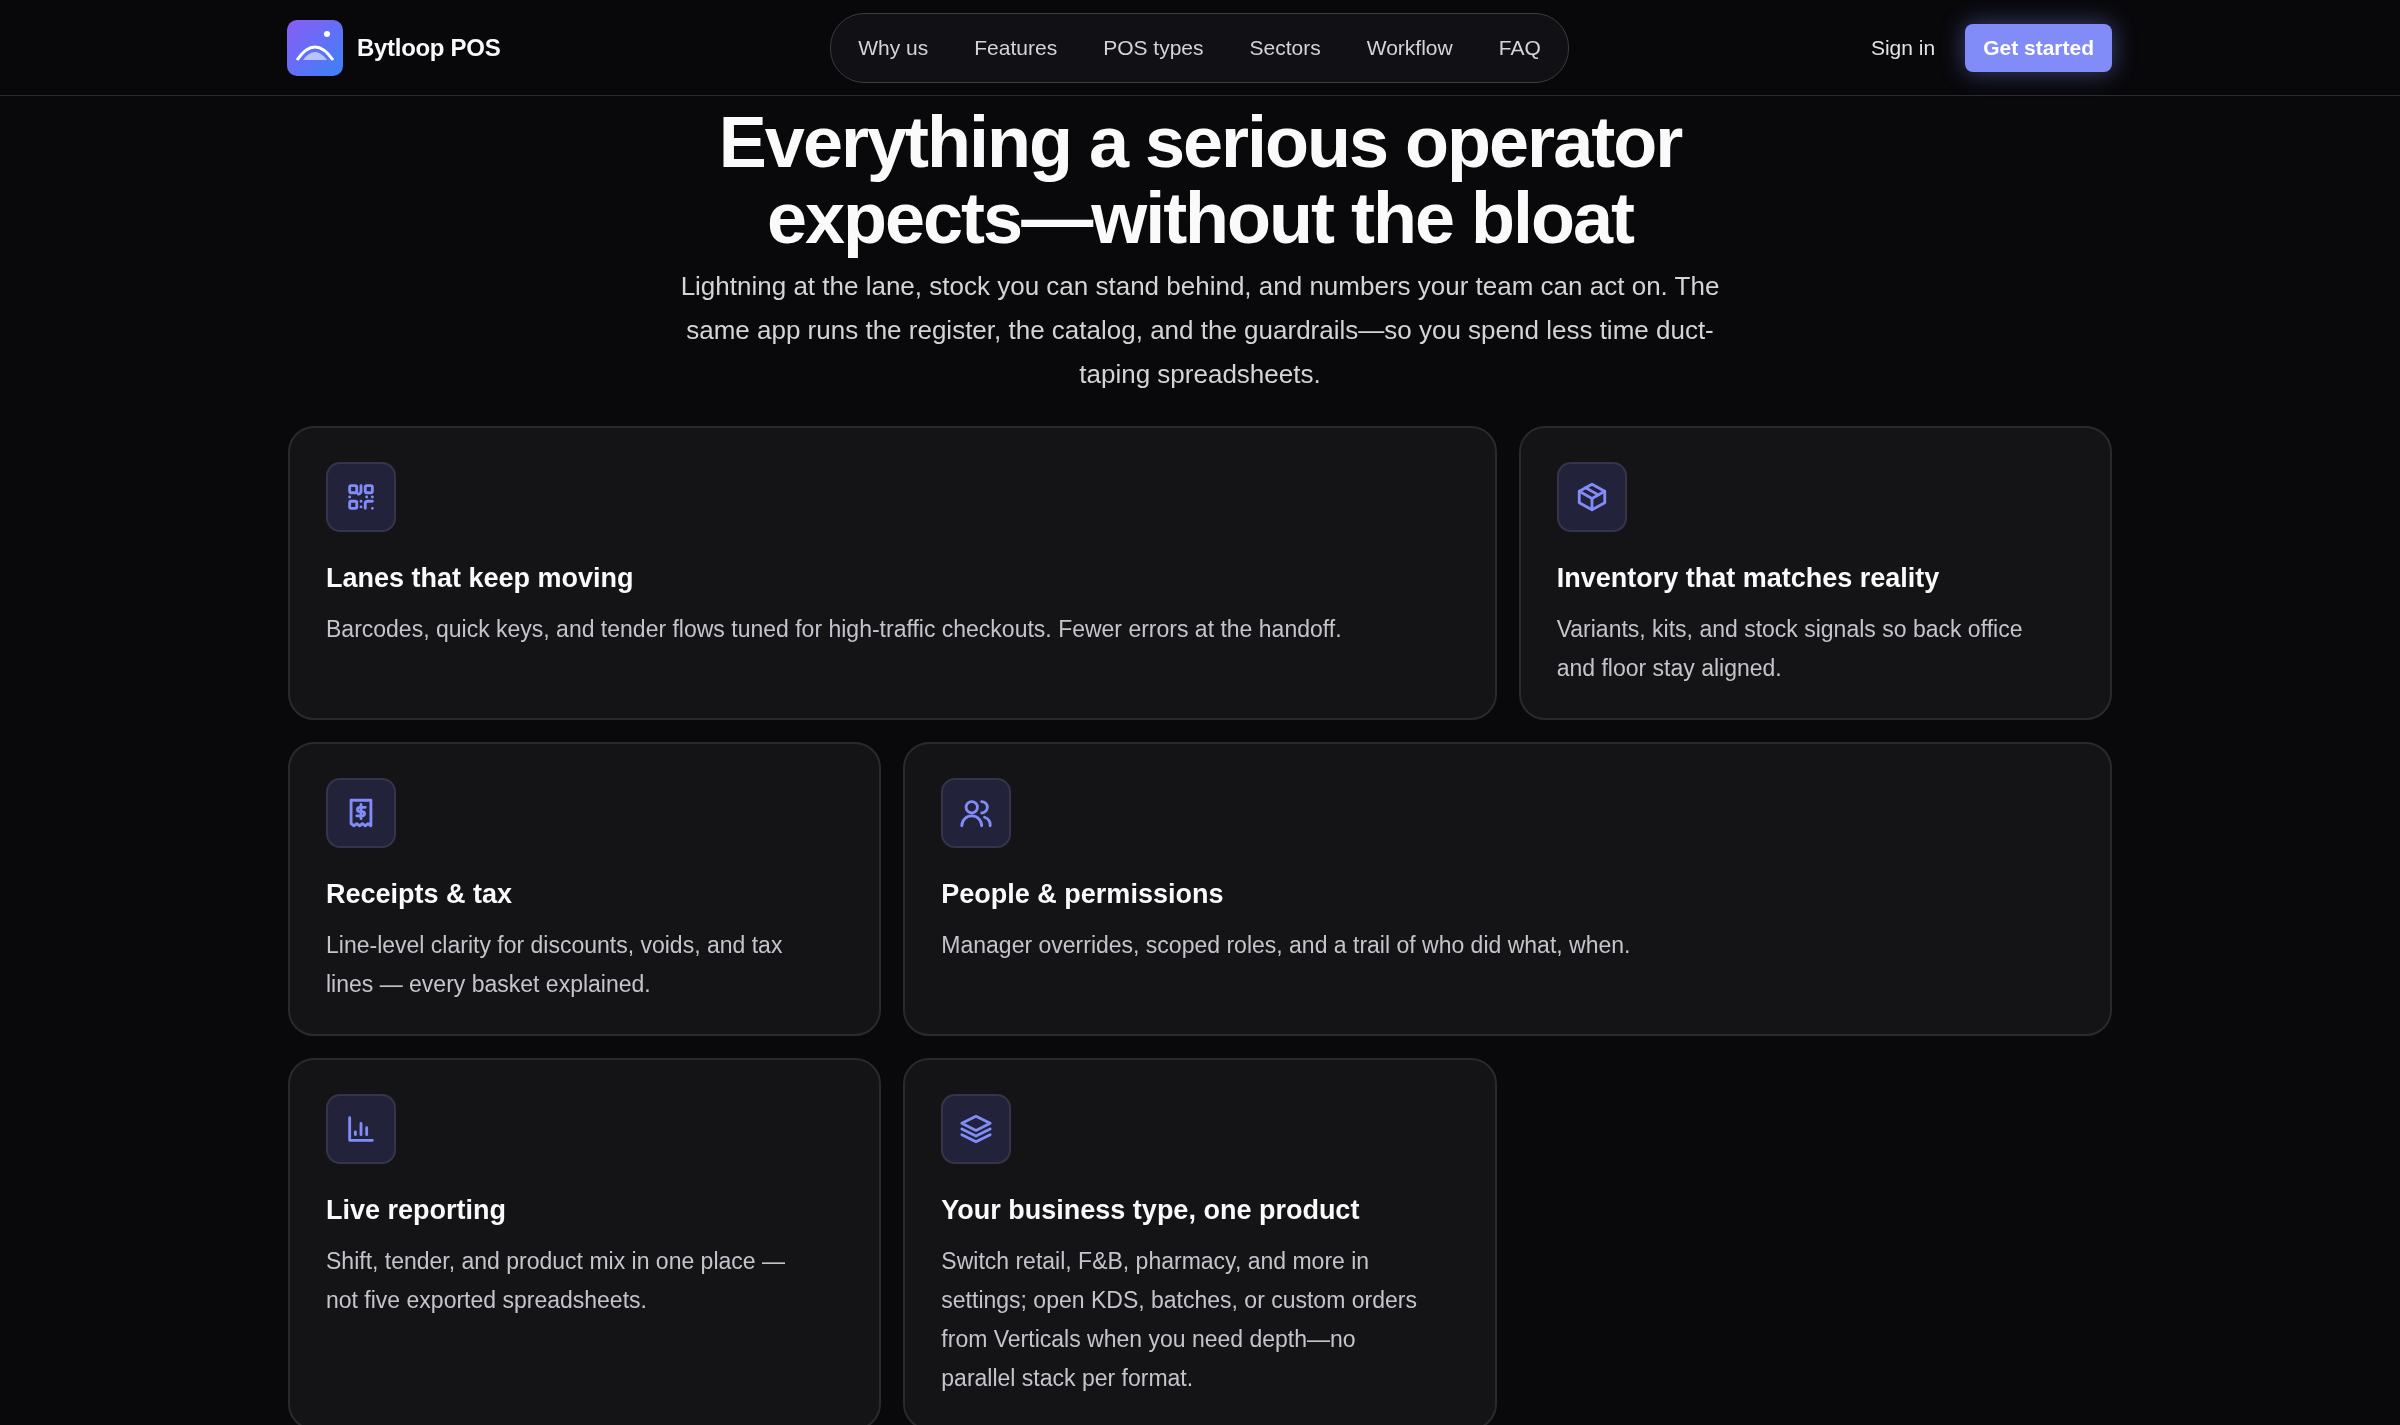 The width and height of the screenshot is (2400, 1425). I want to click on card-description: Manager overrides, scoped roles, and a trail of who did what, when., so click(1286, 945).